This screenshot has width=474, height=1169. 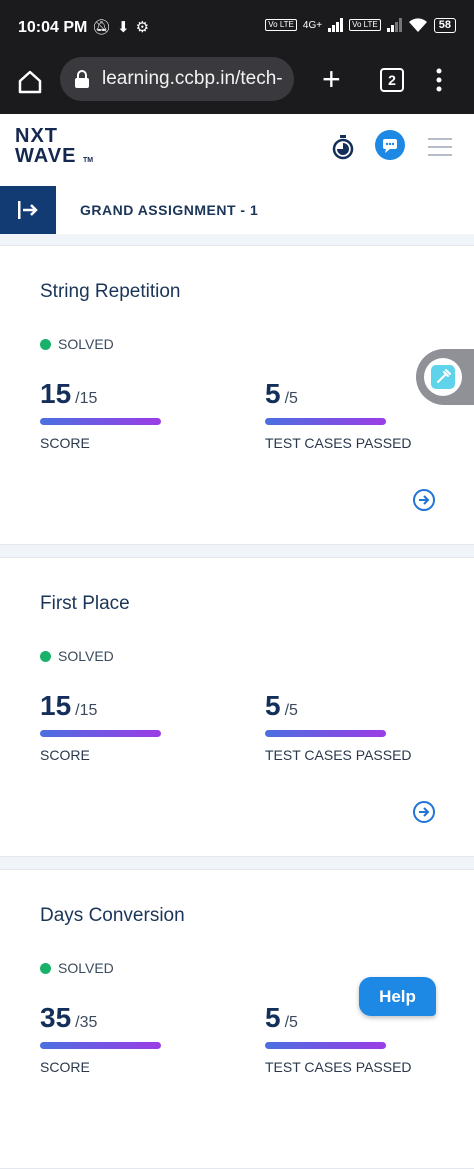 What do you see at coordinates (281, 25) in the screenshot?
I see `volte-icon: Vo LTE` at bounding box center [281, 25].